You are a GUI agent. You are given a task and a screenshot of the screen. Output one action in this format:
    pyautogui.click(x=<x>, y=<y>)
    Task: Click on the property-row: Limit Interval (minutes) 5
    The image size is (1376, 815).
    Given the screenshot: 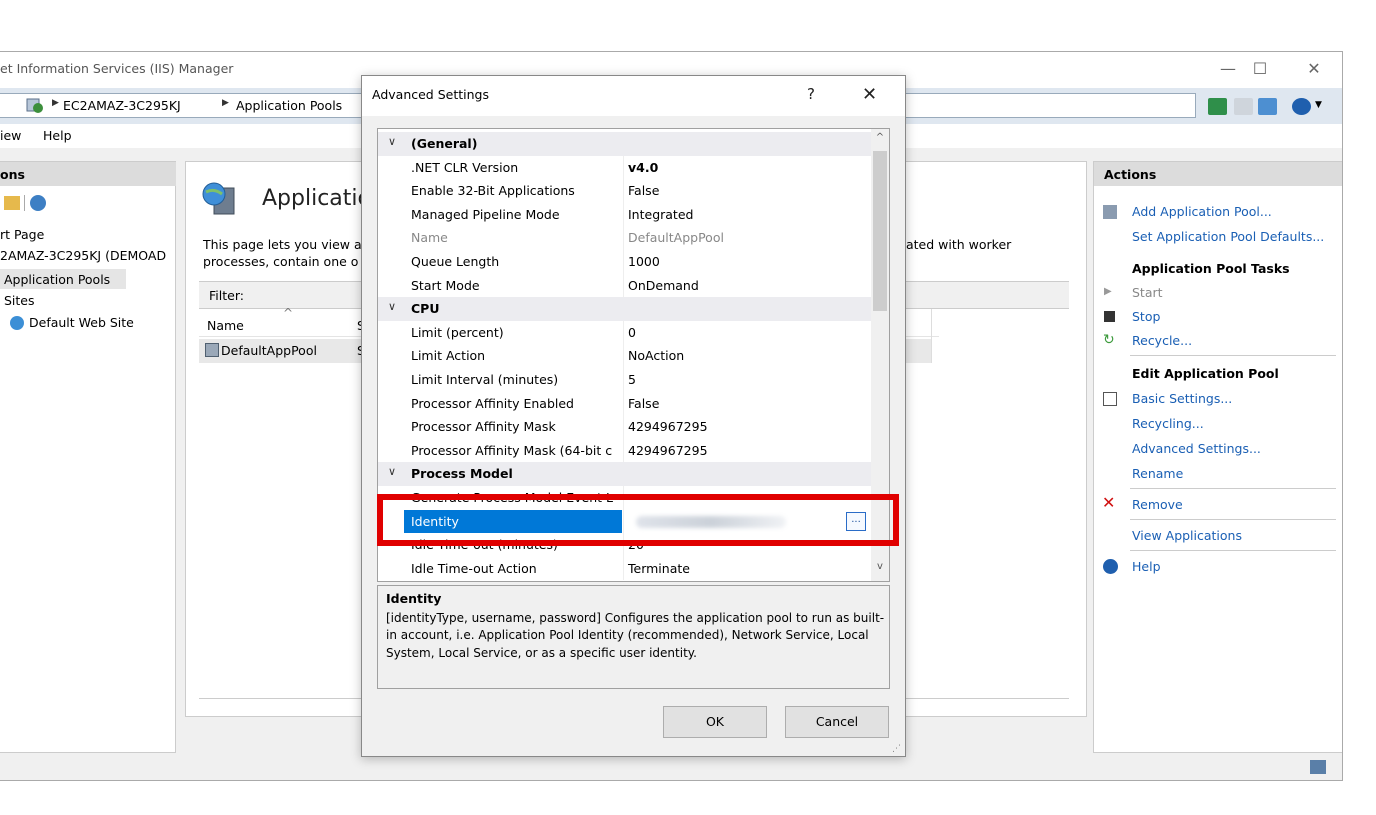 What is the action you would take?
    pyautogui.click(x=624, y=380)
    